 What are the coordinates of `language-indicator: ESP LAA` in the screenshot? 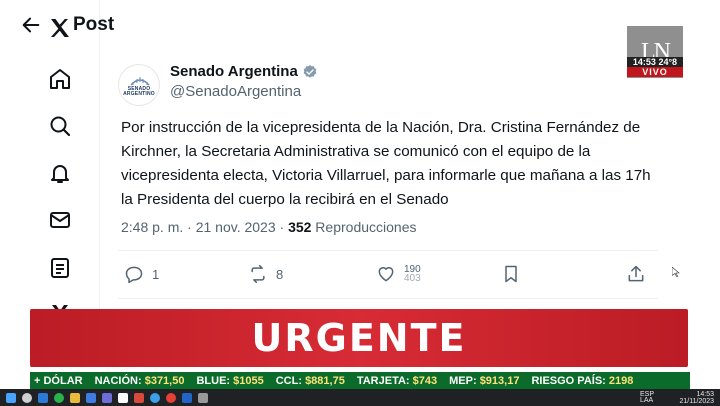 It's located at (647, 397).